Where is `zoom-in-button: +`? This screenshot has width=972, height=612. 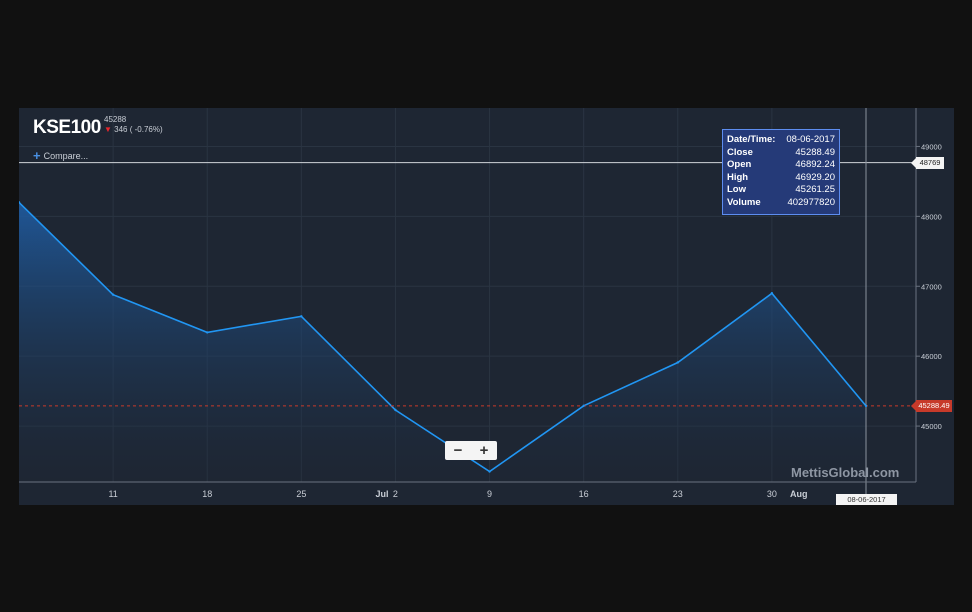 zoom-in-button: + is located at coordinates (484, 450).